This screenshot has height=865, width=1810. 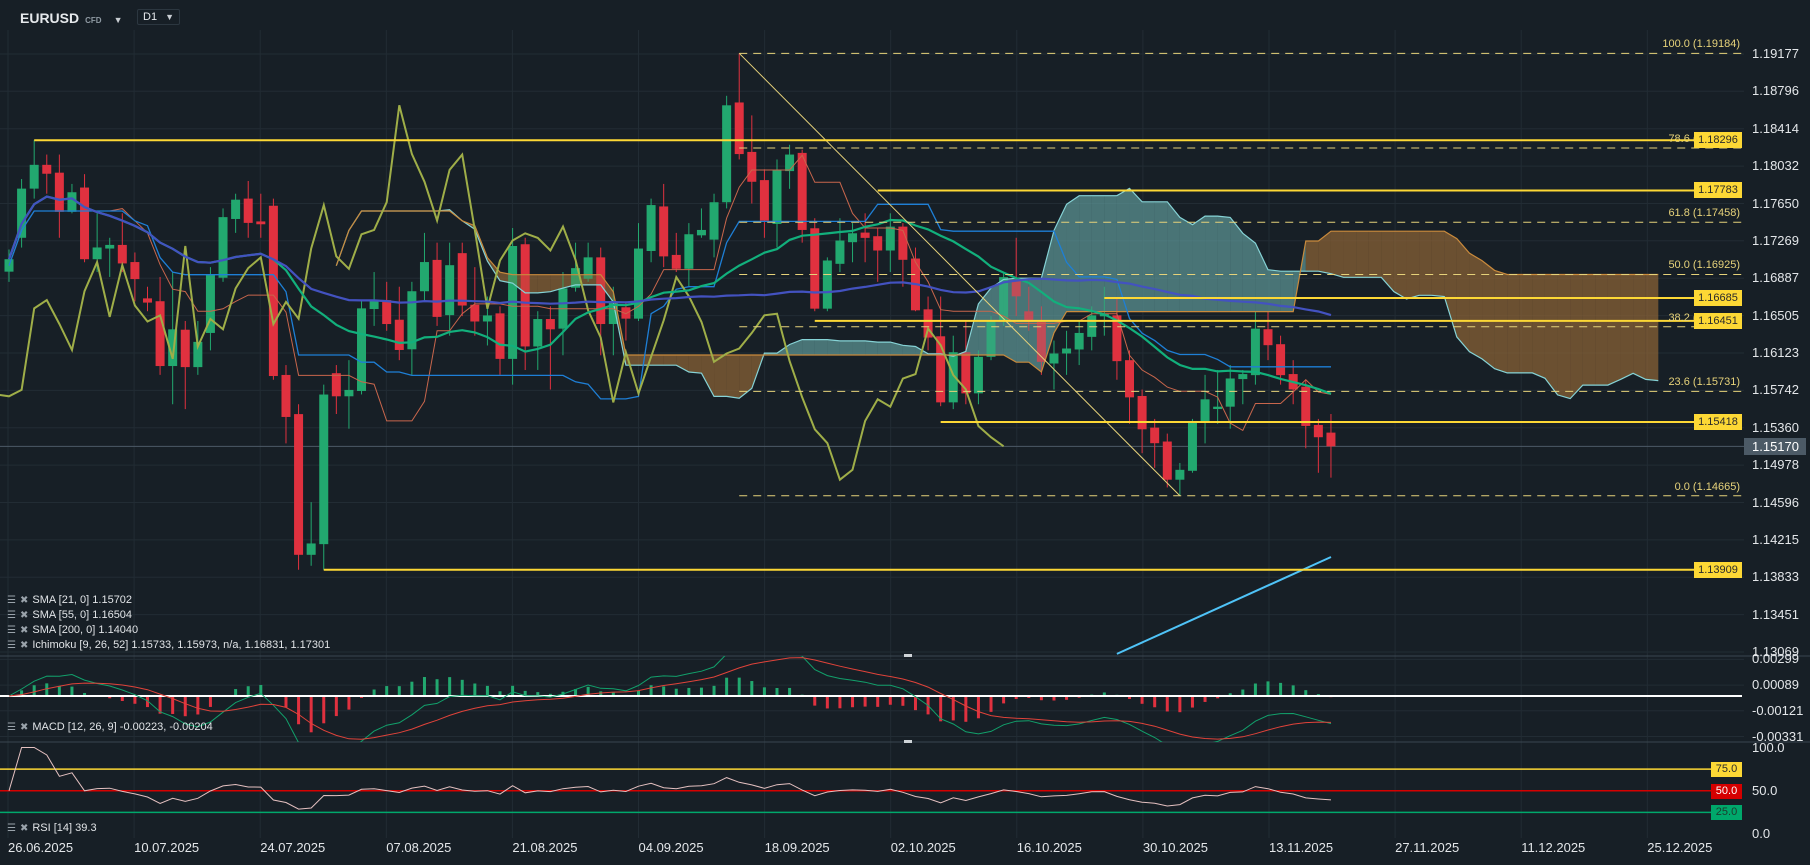 I want to click on fib-level-label: 50.0 (1.16925), so click(x=1704, y=265).